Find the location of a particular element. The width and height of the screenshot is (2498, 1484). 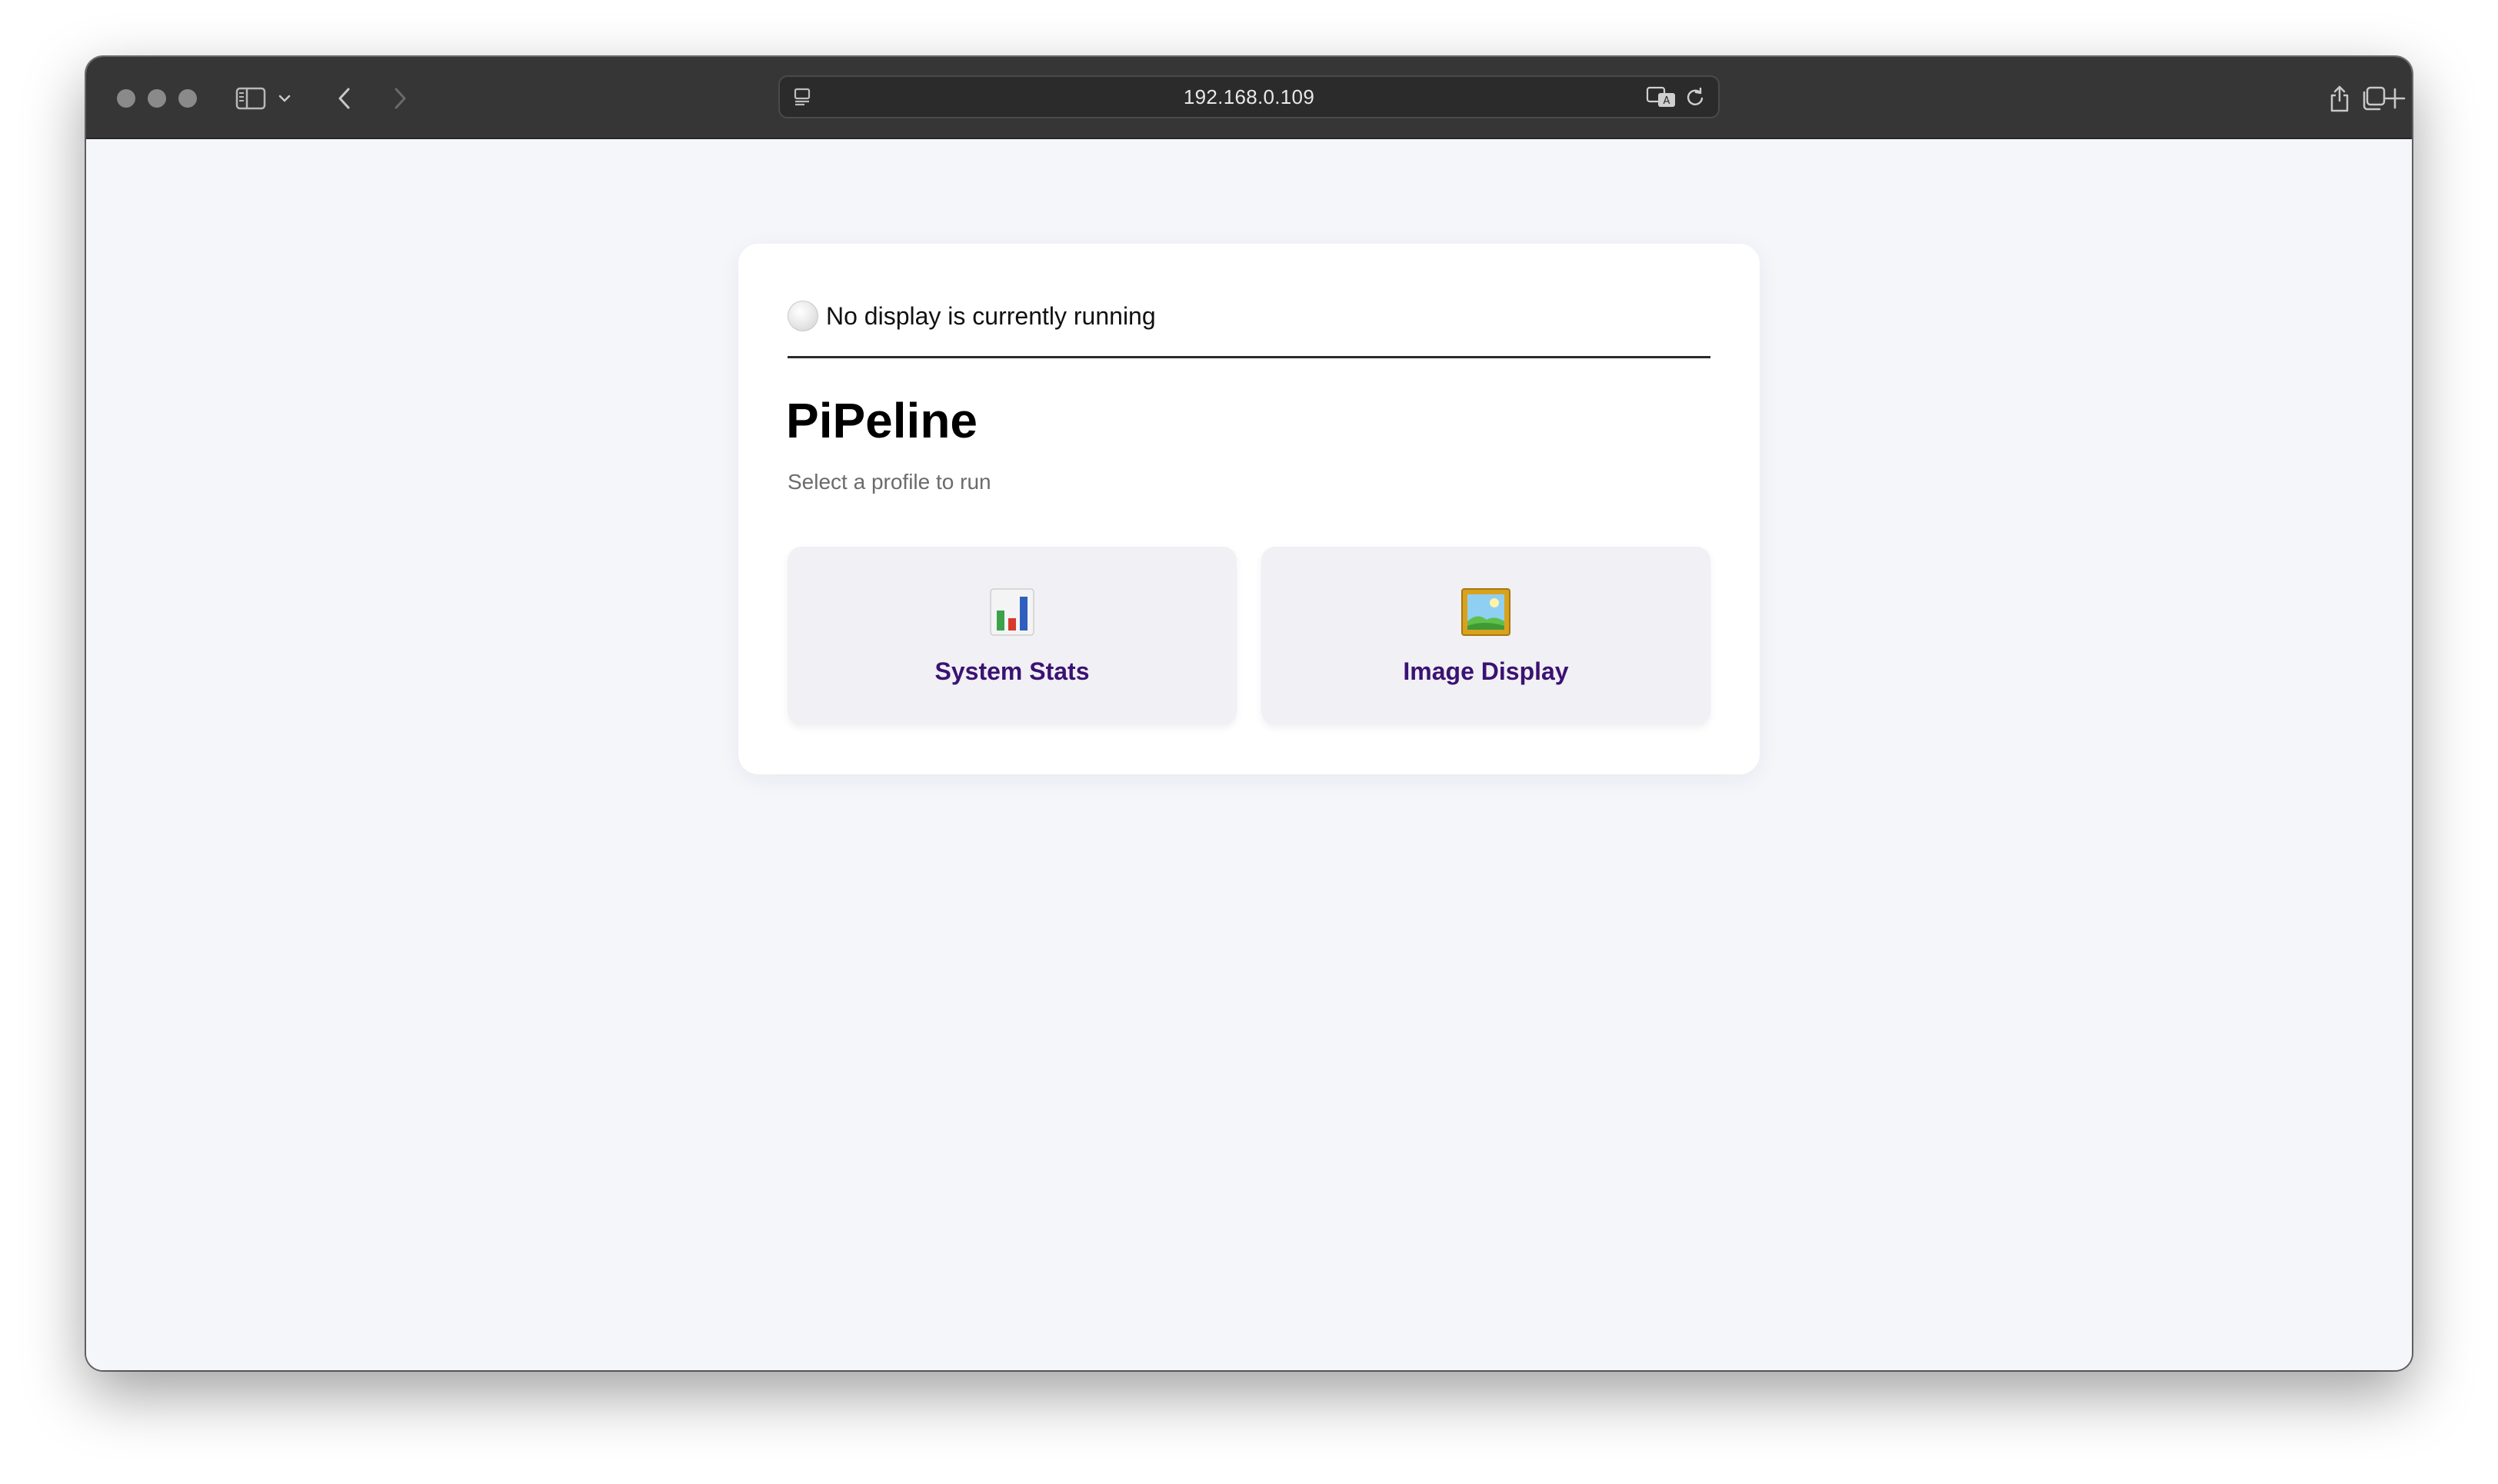

url-text: 192.168.0.109 is located at coordinates (1249, 97).